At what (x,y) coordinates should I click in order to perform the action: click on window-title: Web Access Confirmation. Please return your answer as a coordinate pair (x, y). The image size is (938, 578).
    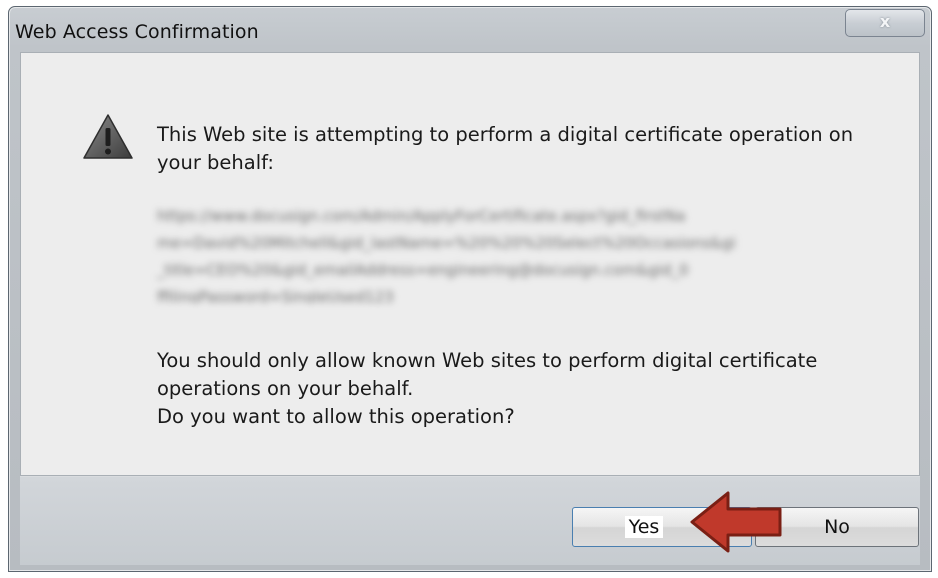
    Looking at the image, I should click on (137, 32).